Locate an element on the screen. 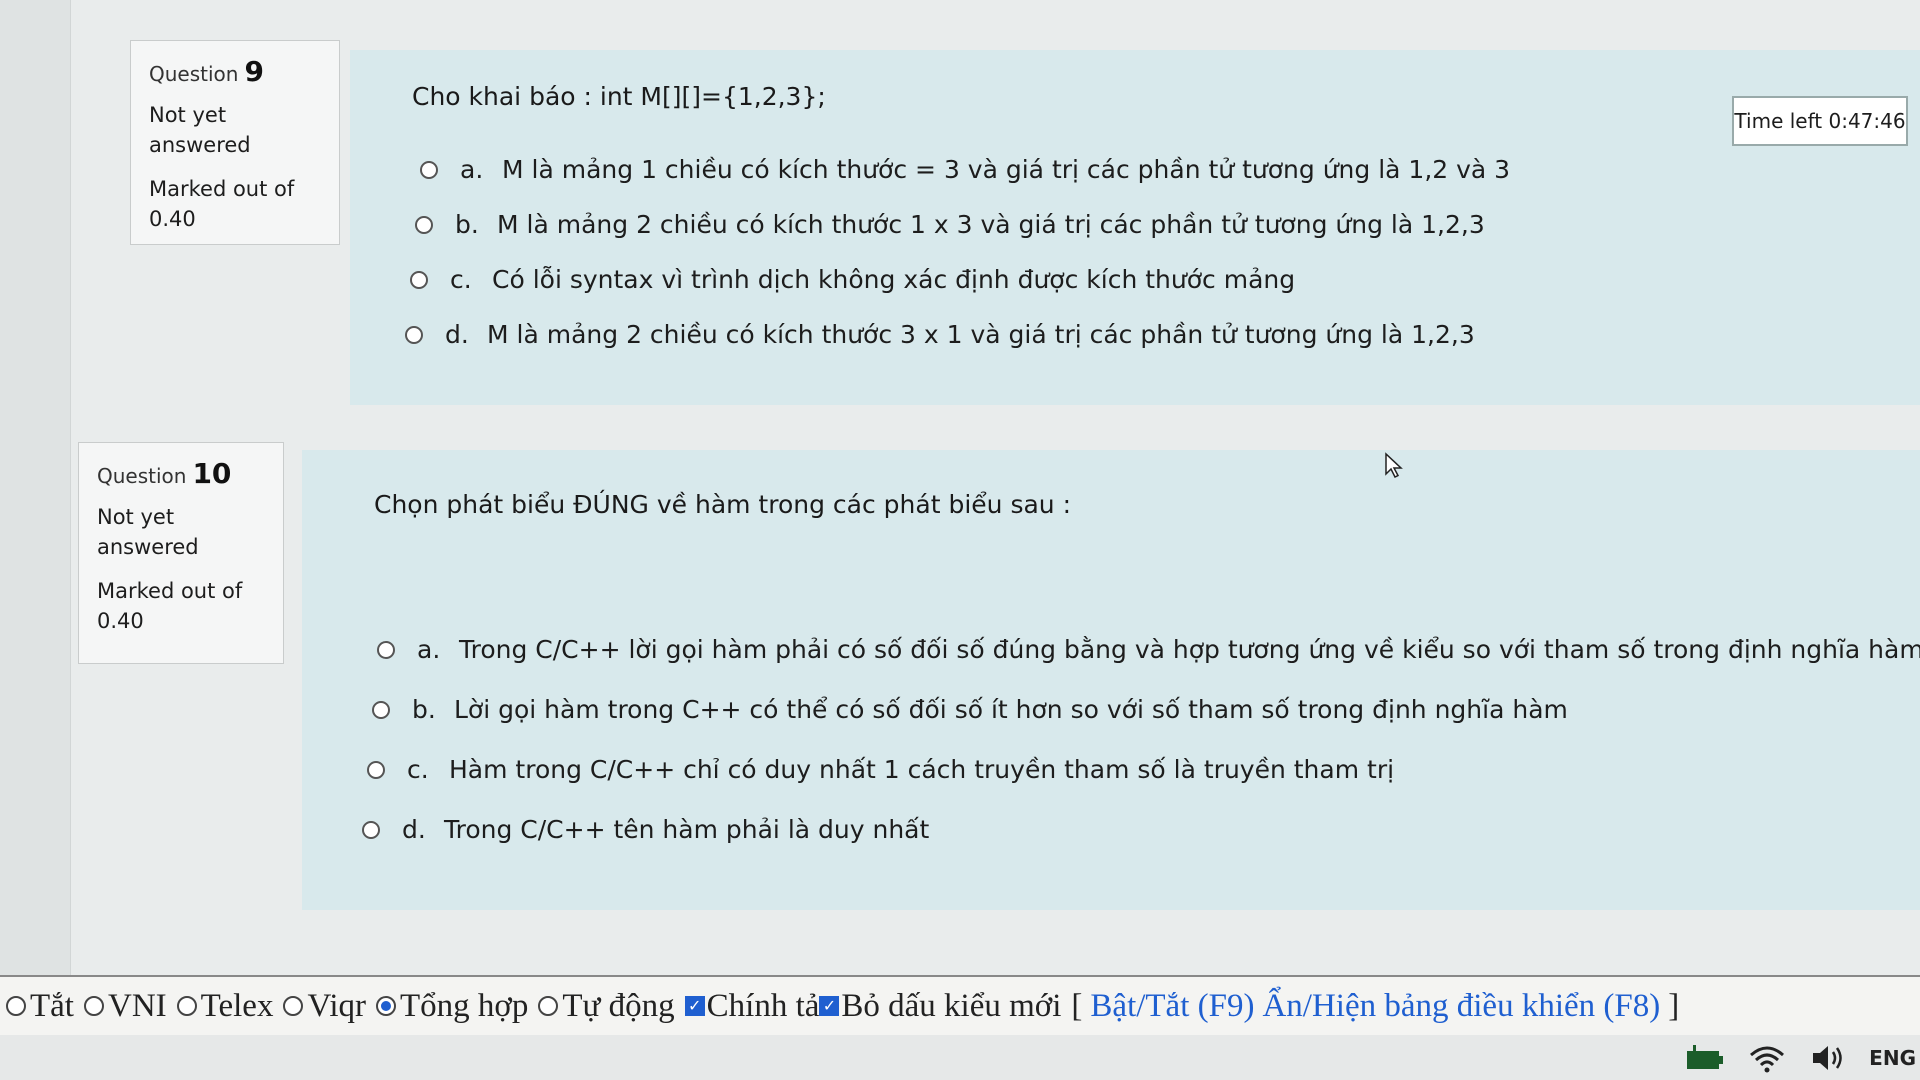  taskbar: ENG is located at coordinates (960, 1057).